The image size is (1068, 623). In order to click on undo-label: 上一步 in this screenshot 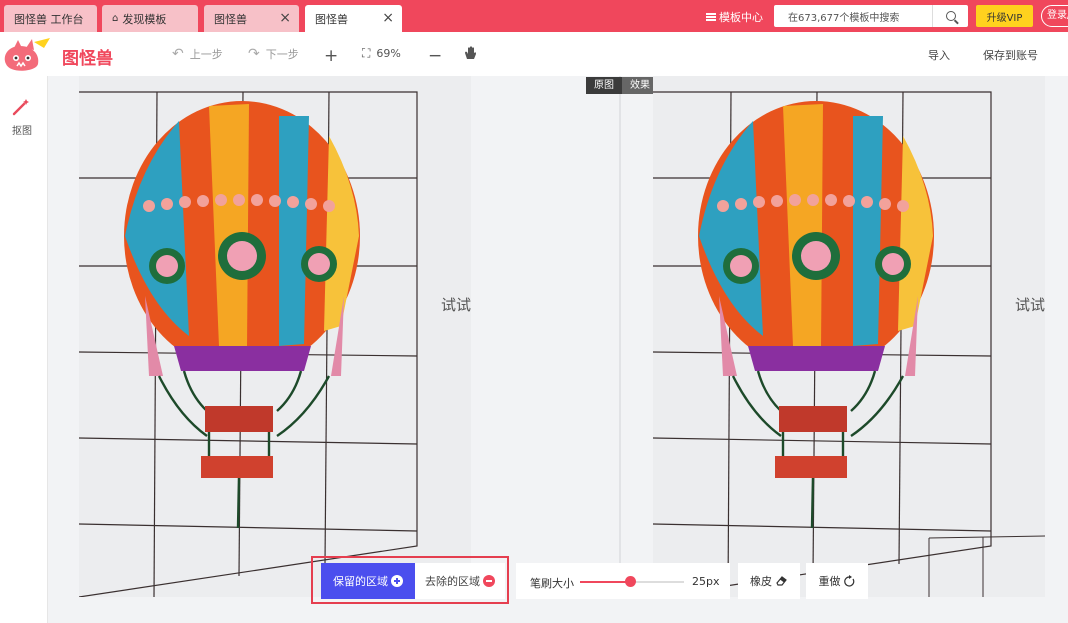, I will do `click(206, 54)`.